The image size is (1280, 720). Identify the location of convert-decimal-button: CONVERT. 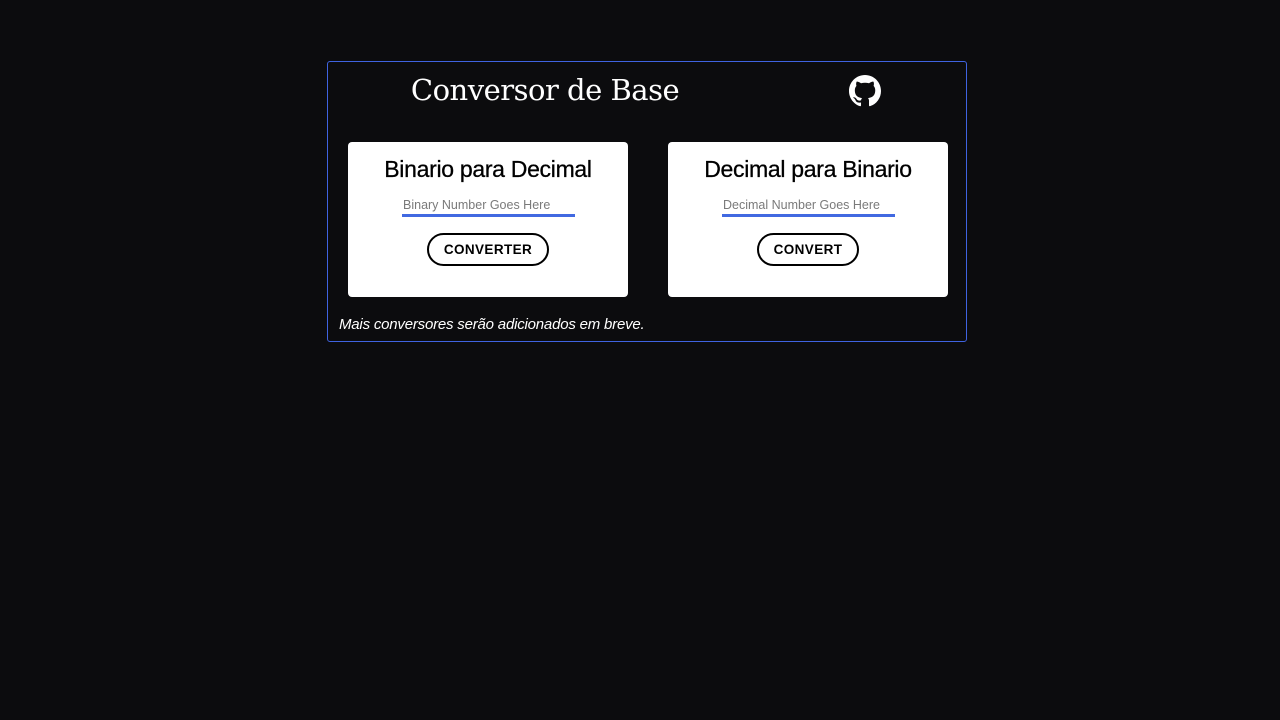
(808, 249).